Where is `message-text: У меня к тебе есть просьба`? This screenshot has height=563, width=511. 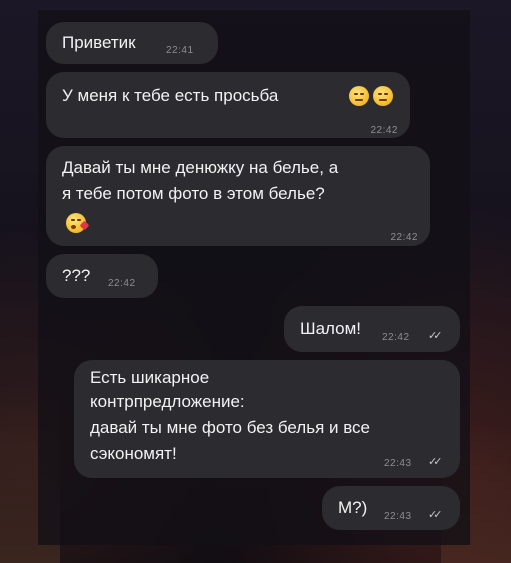 message-text: У меня к тебе есть просьба is located at coordinates (170, 95).